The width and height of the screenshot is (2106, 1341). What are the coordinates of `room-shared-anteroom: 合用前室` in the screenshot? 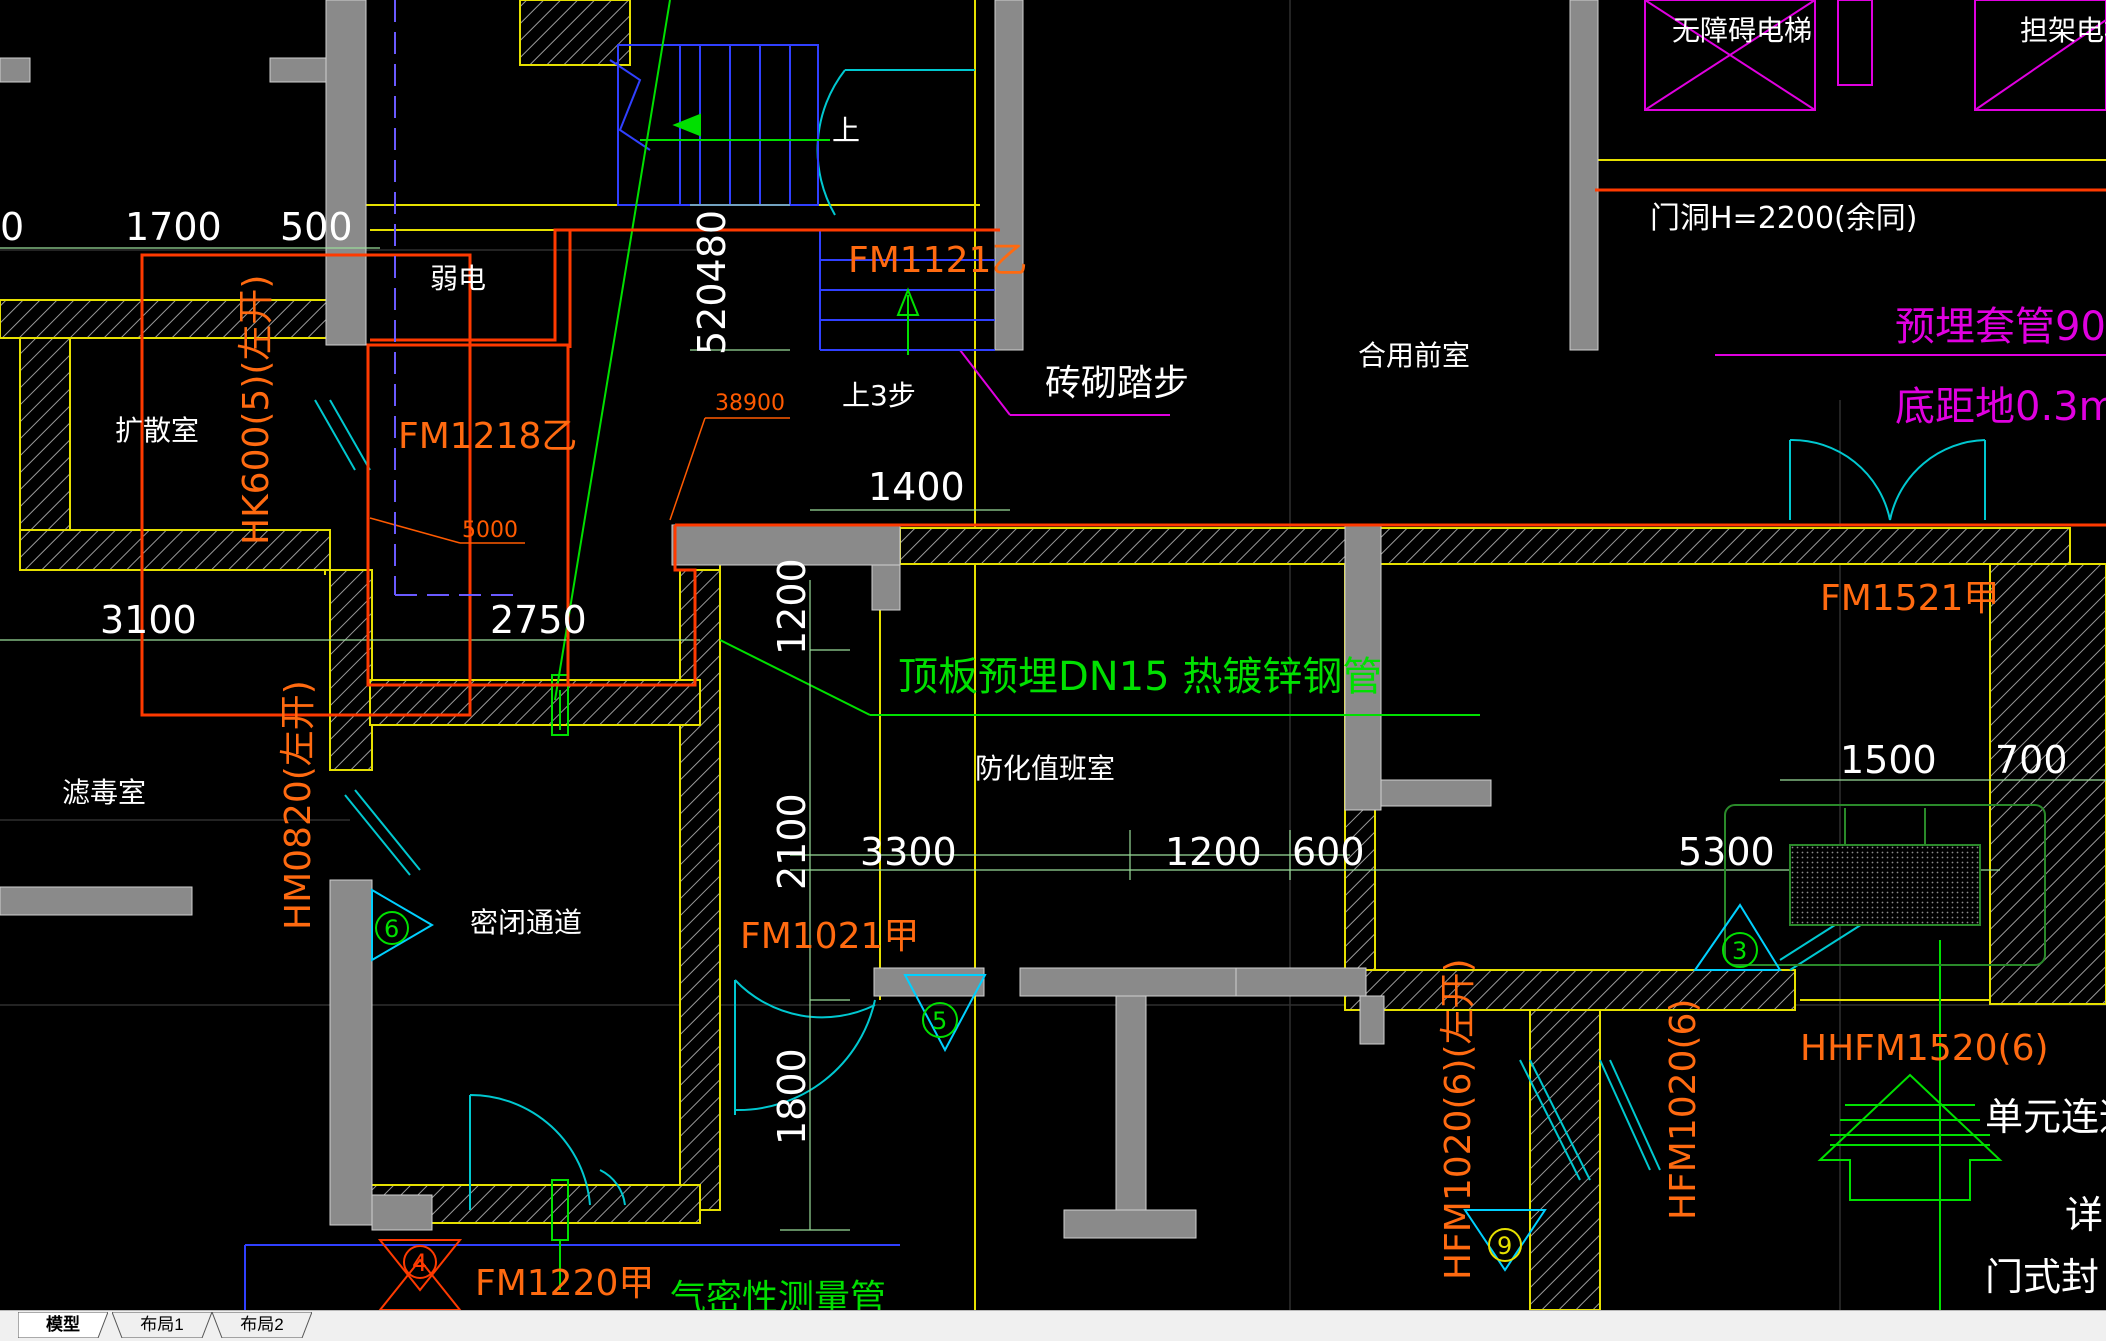 It's located at (1414, 355).